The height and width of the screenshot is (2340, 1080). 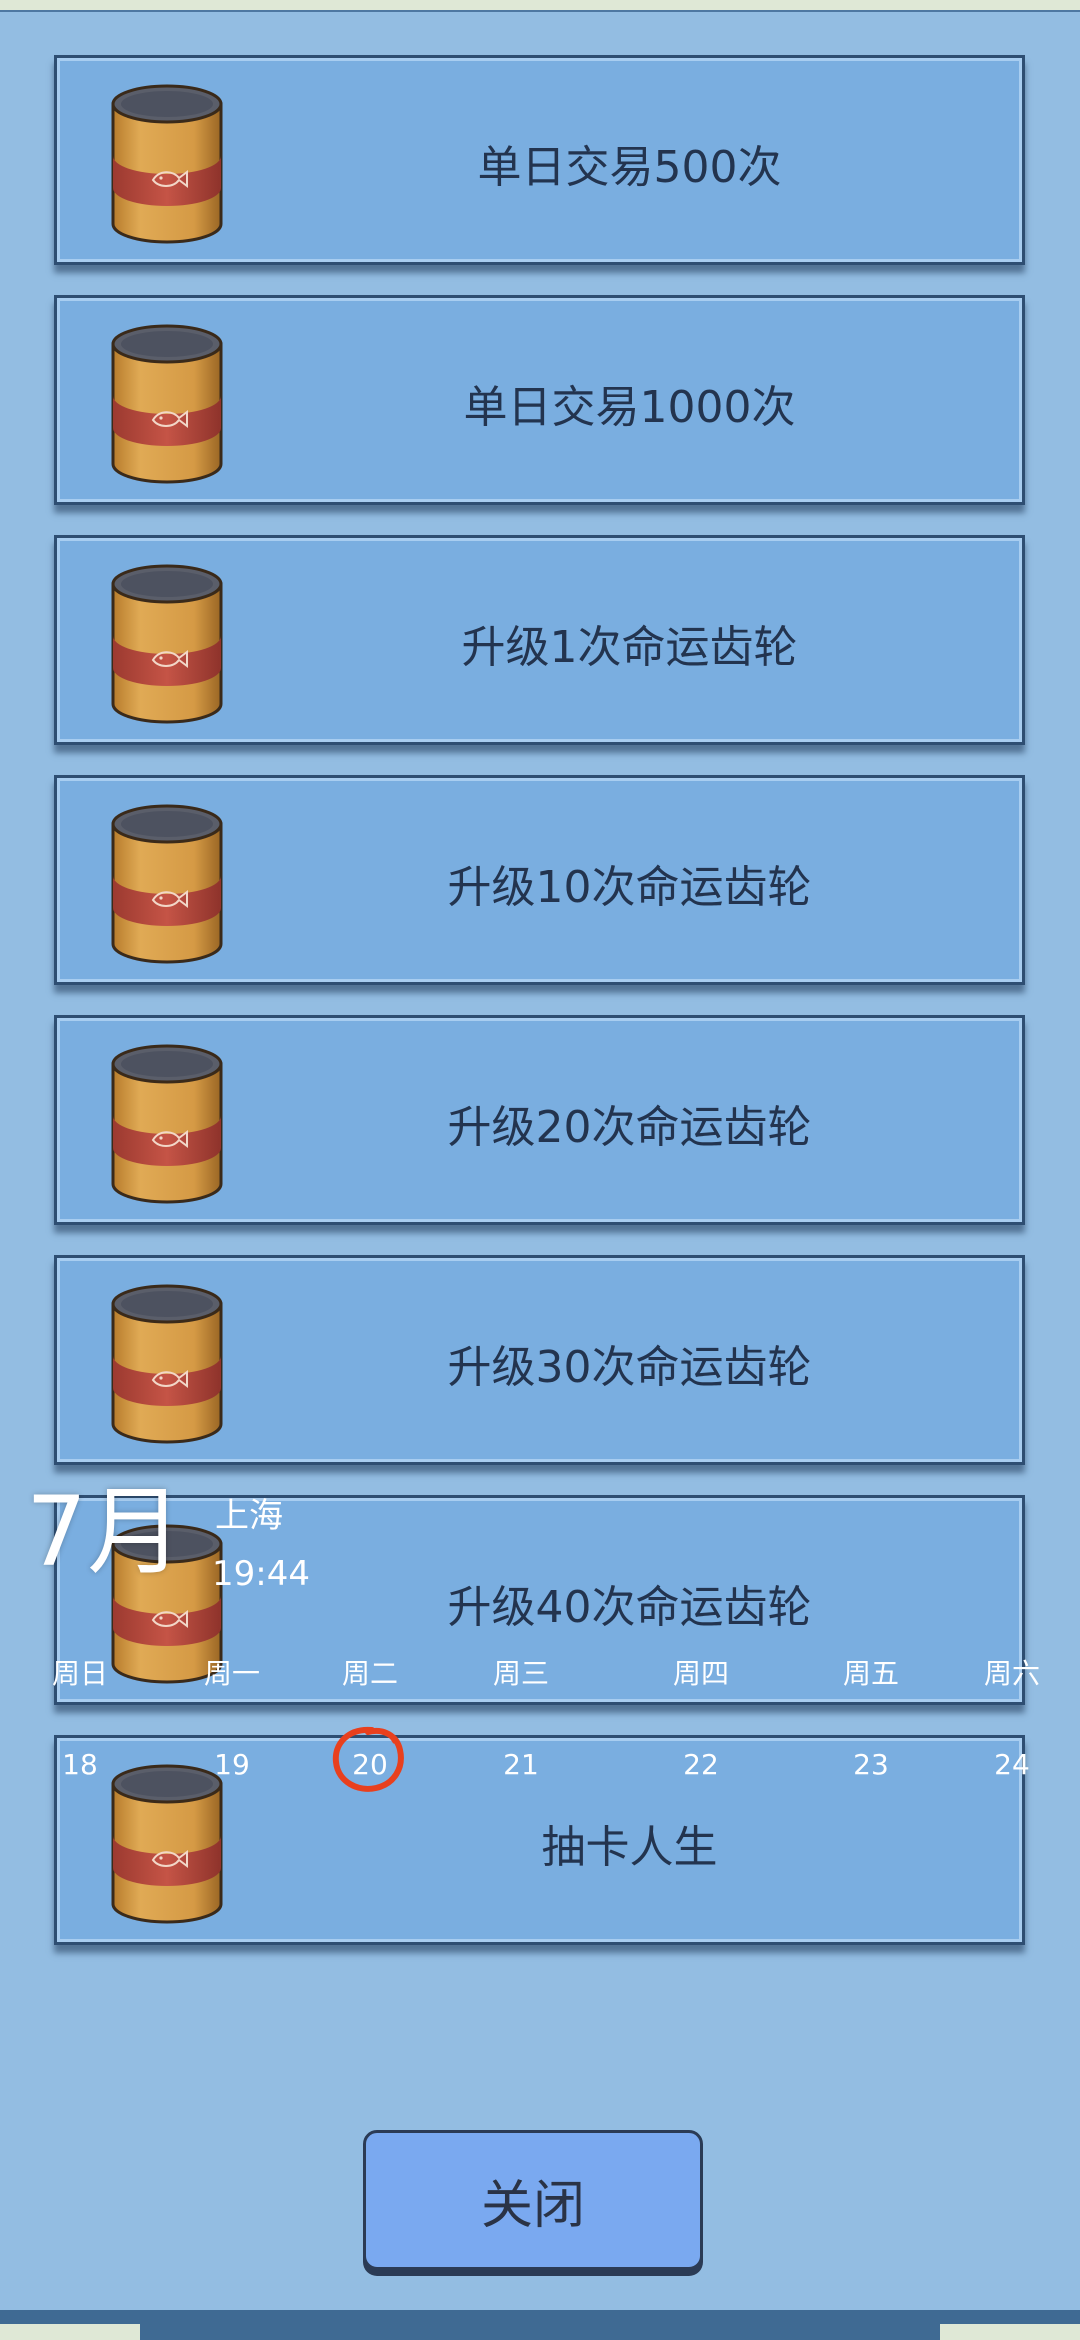 I want to click on calendar-city: 上海, so click(x=249, y=1516).